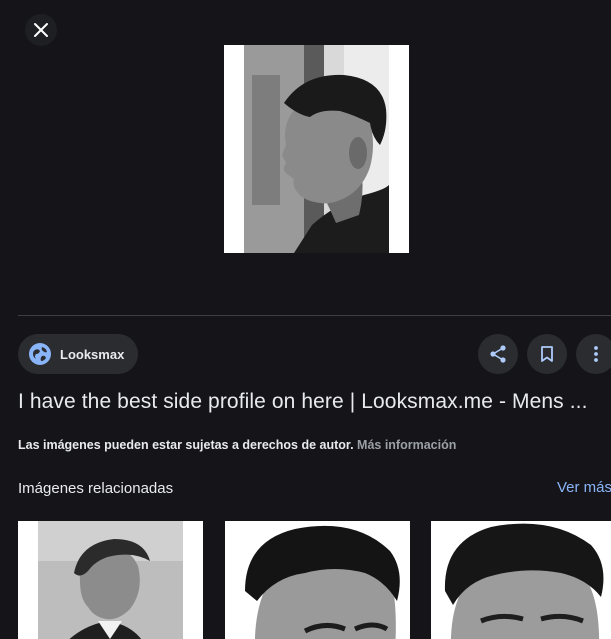 The image size is (611, 639). I want to click on more-info-link: Más información, so click(406, 445).